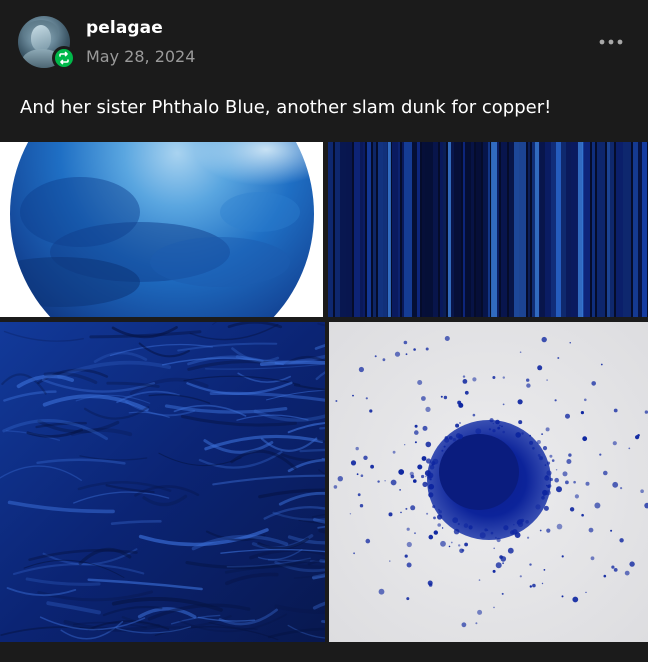 Image resolution: width=648 pixels, height=662 pixels. What do you see at coordinates (161, 229) in the screenshot?
I see `phthalo-blue-watercolor-circle-image` at bounding box center [161, 229].